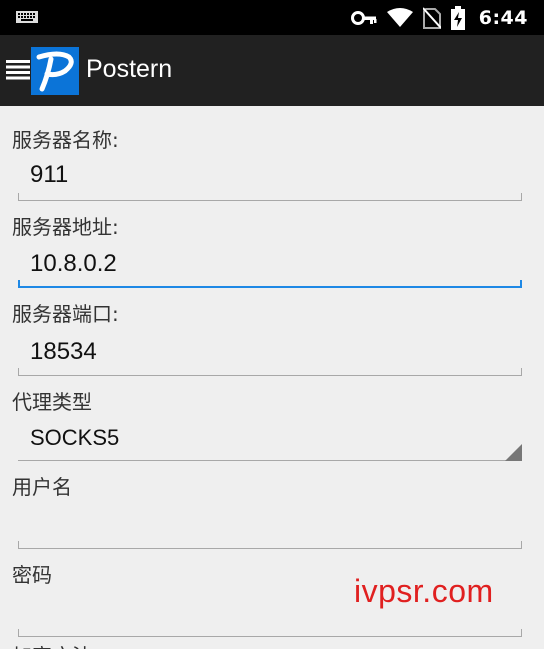 The image size is (544, 649). What do you see at coordinates (270, 534) in the screenshot?
I see `username-field` at bounding box center [270, 534].